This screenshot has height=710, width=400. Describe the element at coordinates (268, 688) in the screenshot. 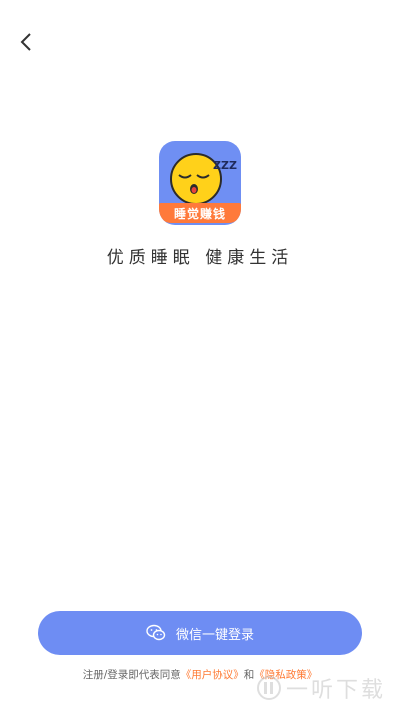

I see `watermark-logo-icon` at that location.